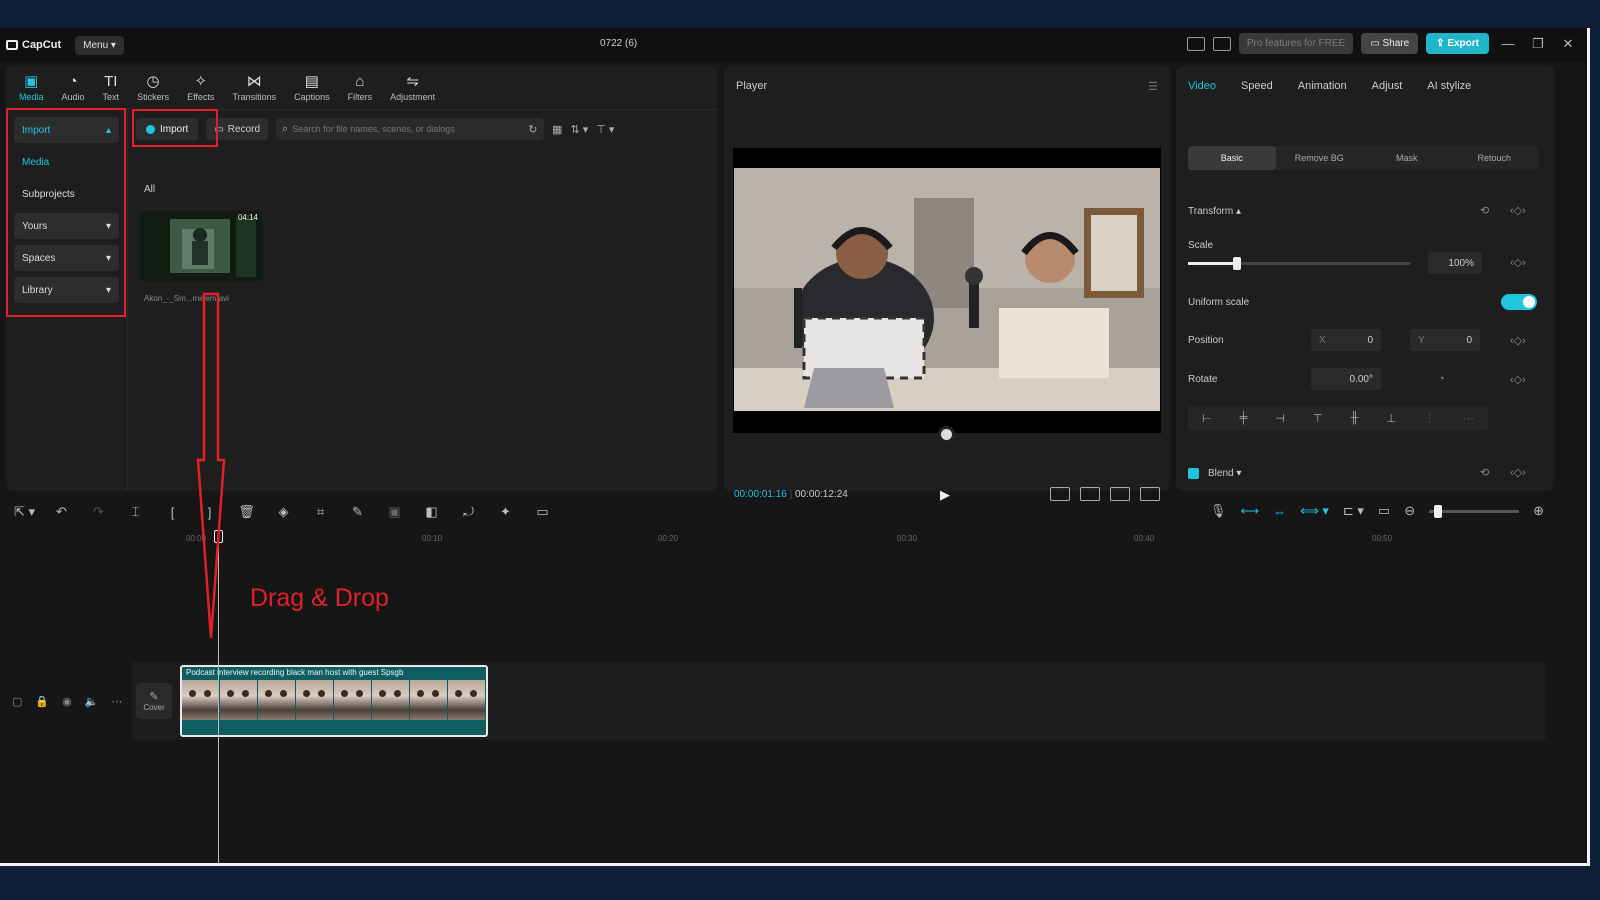  I want to click on tab-speed: Speed, so click(1257, 86).